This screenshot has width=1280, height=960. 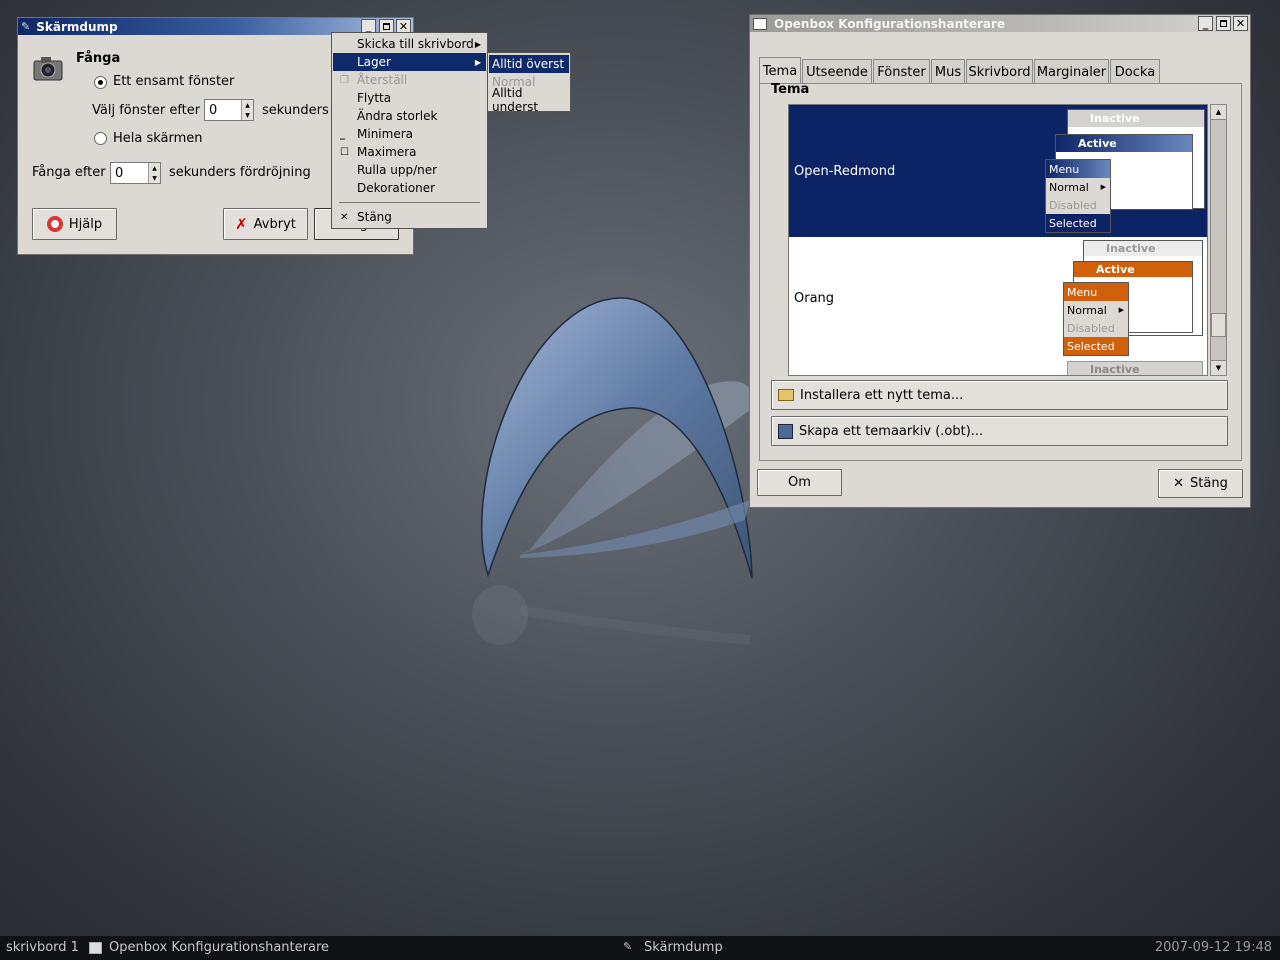 I want to click on tab-label: Marginaler, so click(x=1071, y=72).